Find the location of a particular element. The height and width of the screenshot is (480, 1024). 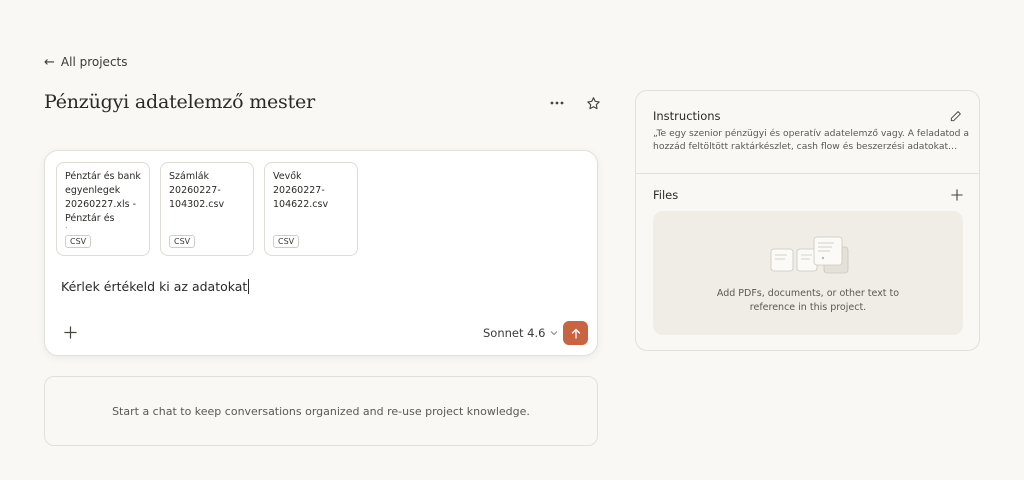

attachment-name: Vevők 20260227-104622.csv is located at coordinates (301, 190).